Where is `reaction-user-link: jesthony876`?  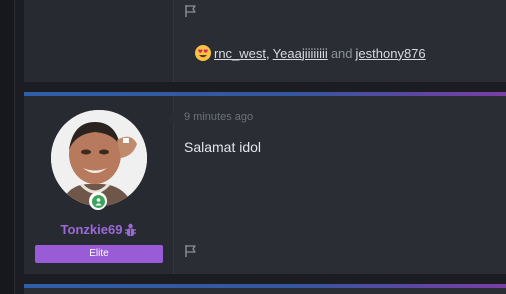
reaction-user-link: jesthony876 is located at coordinates (391, 53).